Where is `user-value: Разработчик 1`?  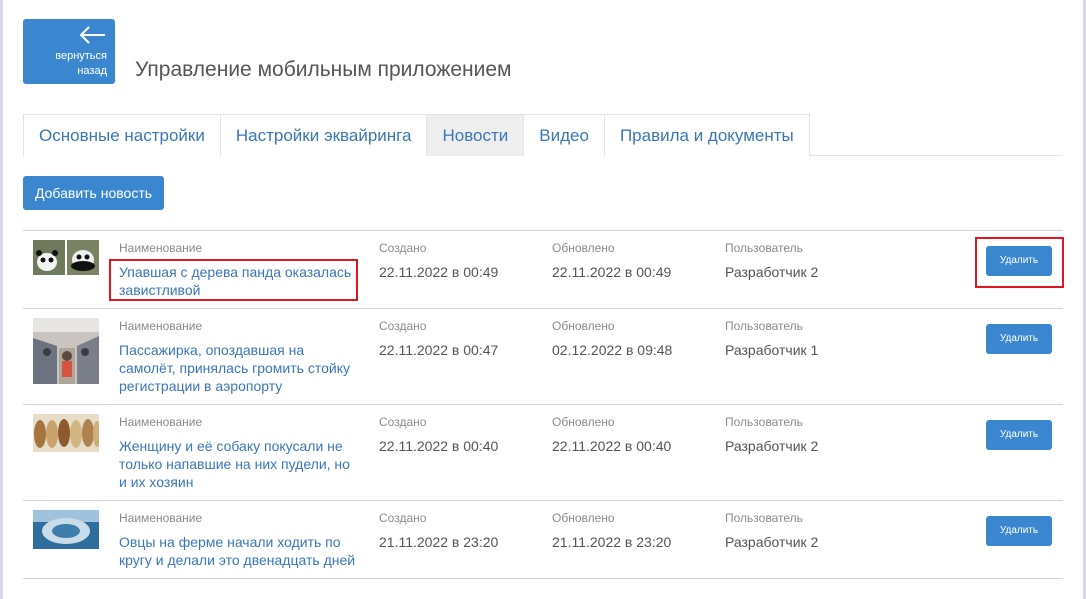
user-value: Разработчик 1 is located at coordinates (772, 350).